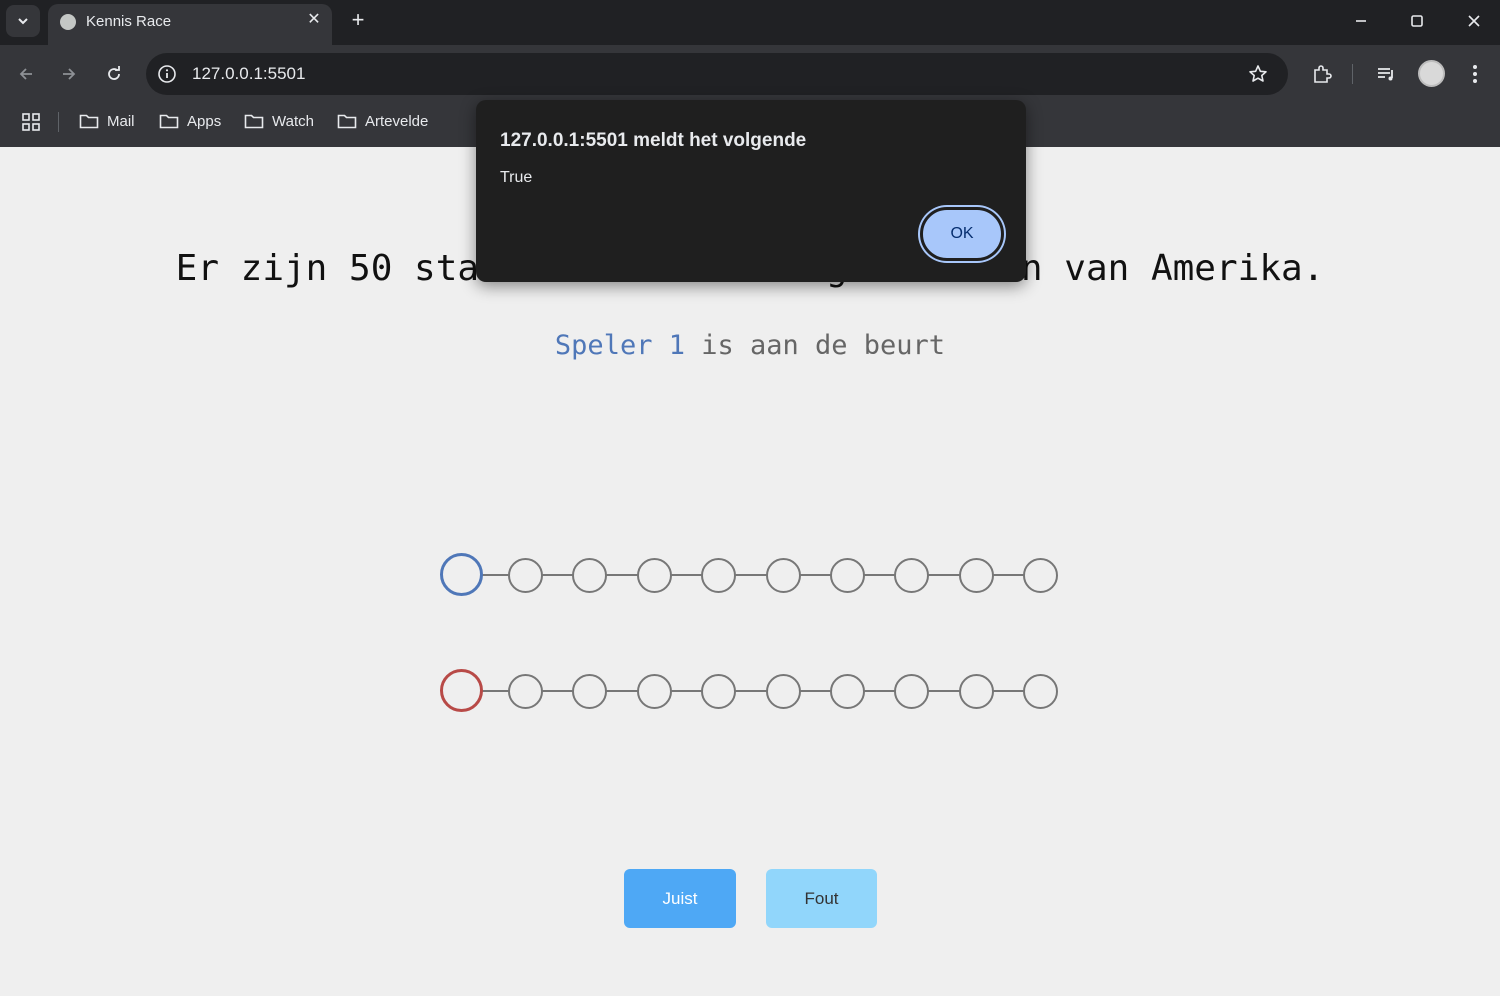 This screenshot has width=1500, height=996. Describe the element at coordinates (204, 121) in the screenshot. I see `bookmark-label: Apps` at that location.